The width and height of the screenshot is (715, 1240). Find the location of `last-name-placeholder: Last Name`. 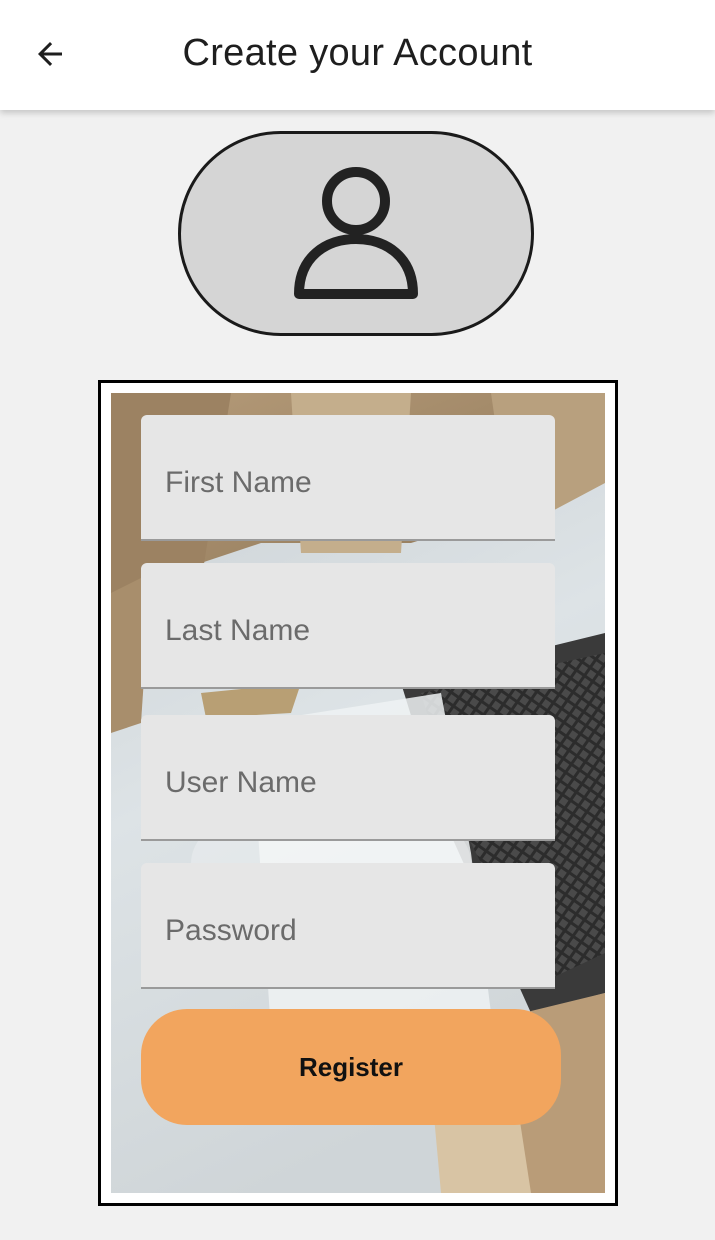

last-name-placeholder: Last Name is located at coordinates (238, 630).